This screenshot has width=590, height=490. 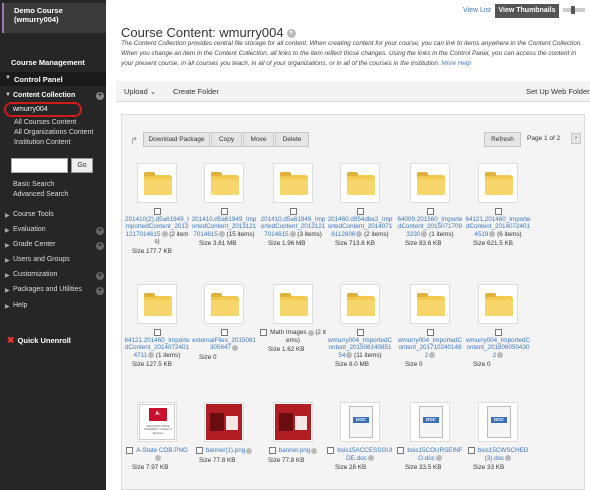 I want to click on content-item: Math Images (2 items) Size 1.62 KB, so click(x=293, y=318).